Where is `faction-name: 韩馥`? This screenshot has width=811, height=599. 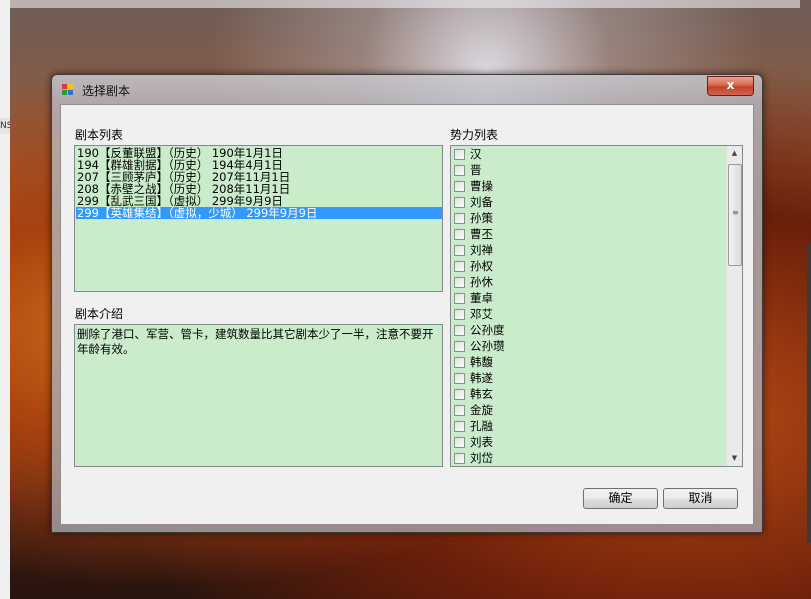
faction-name: 韩馥 is located at coordinates (481, 362).